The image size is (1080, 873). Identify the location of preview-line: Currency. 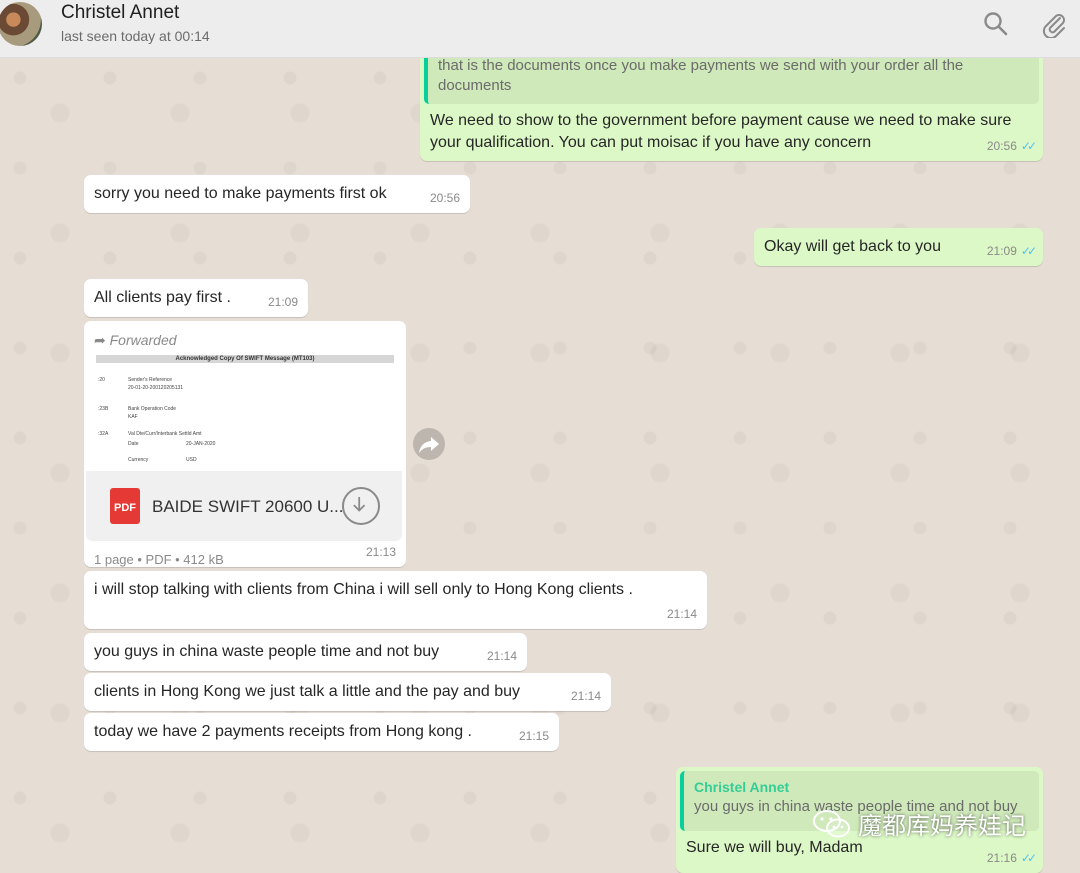
(138, 460).